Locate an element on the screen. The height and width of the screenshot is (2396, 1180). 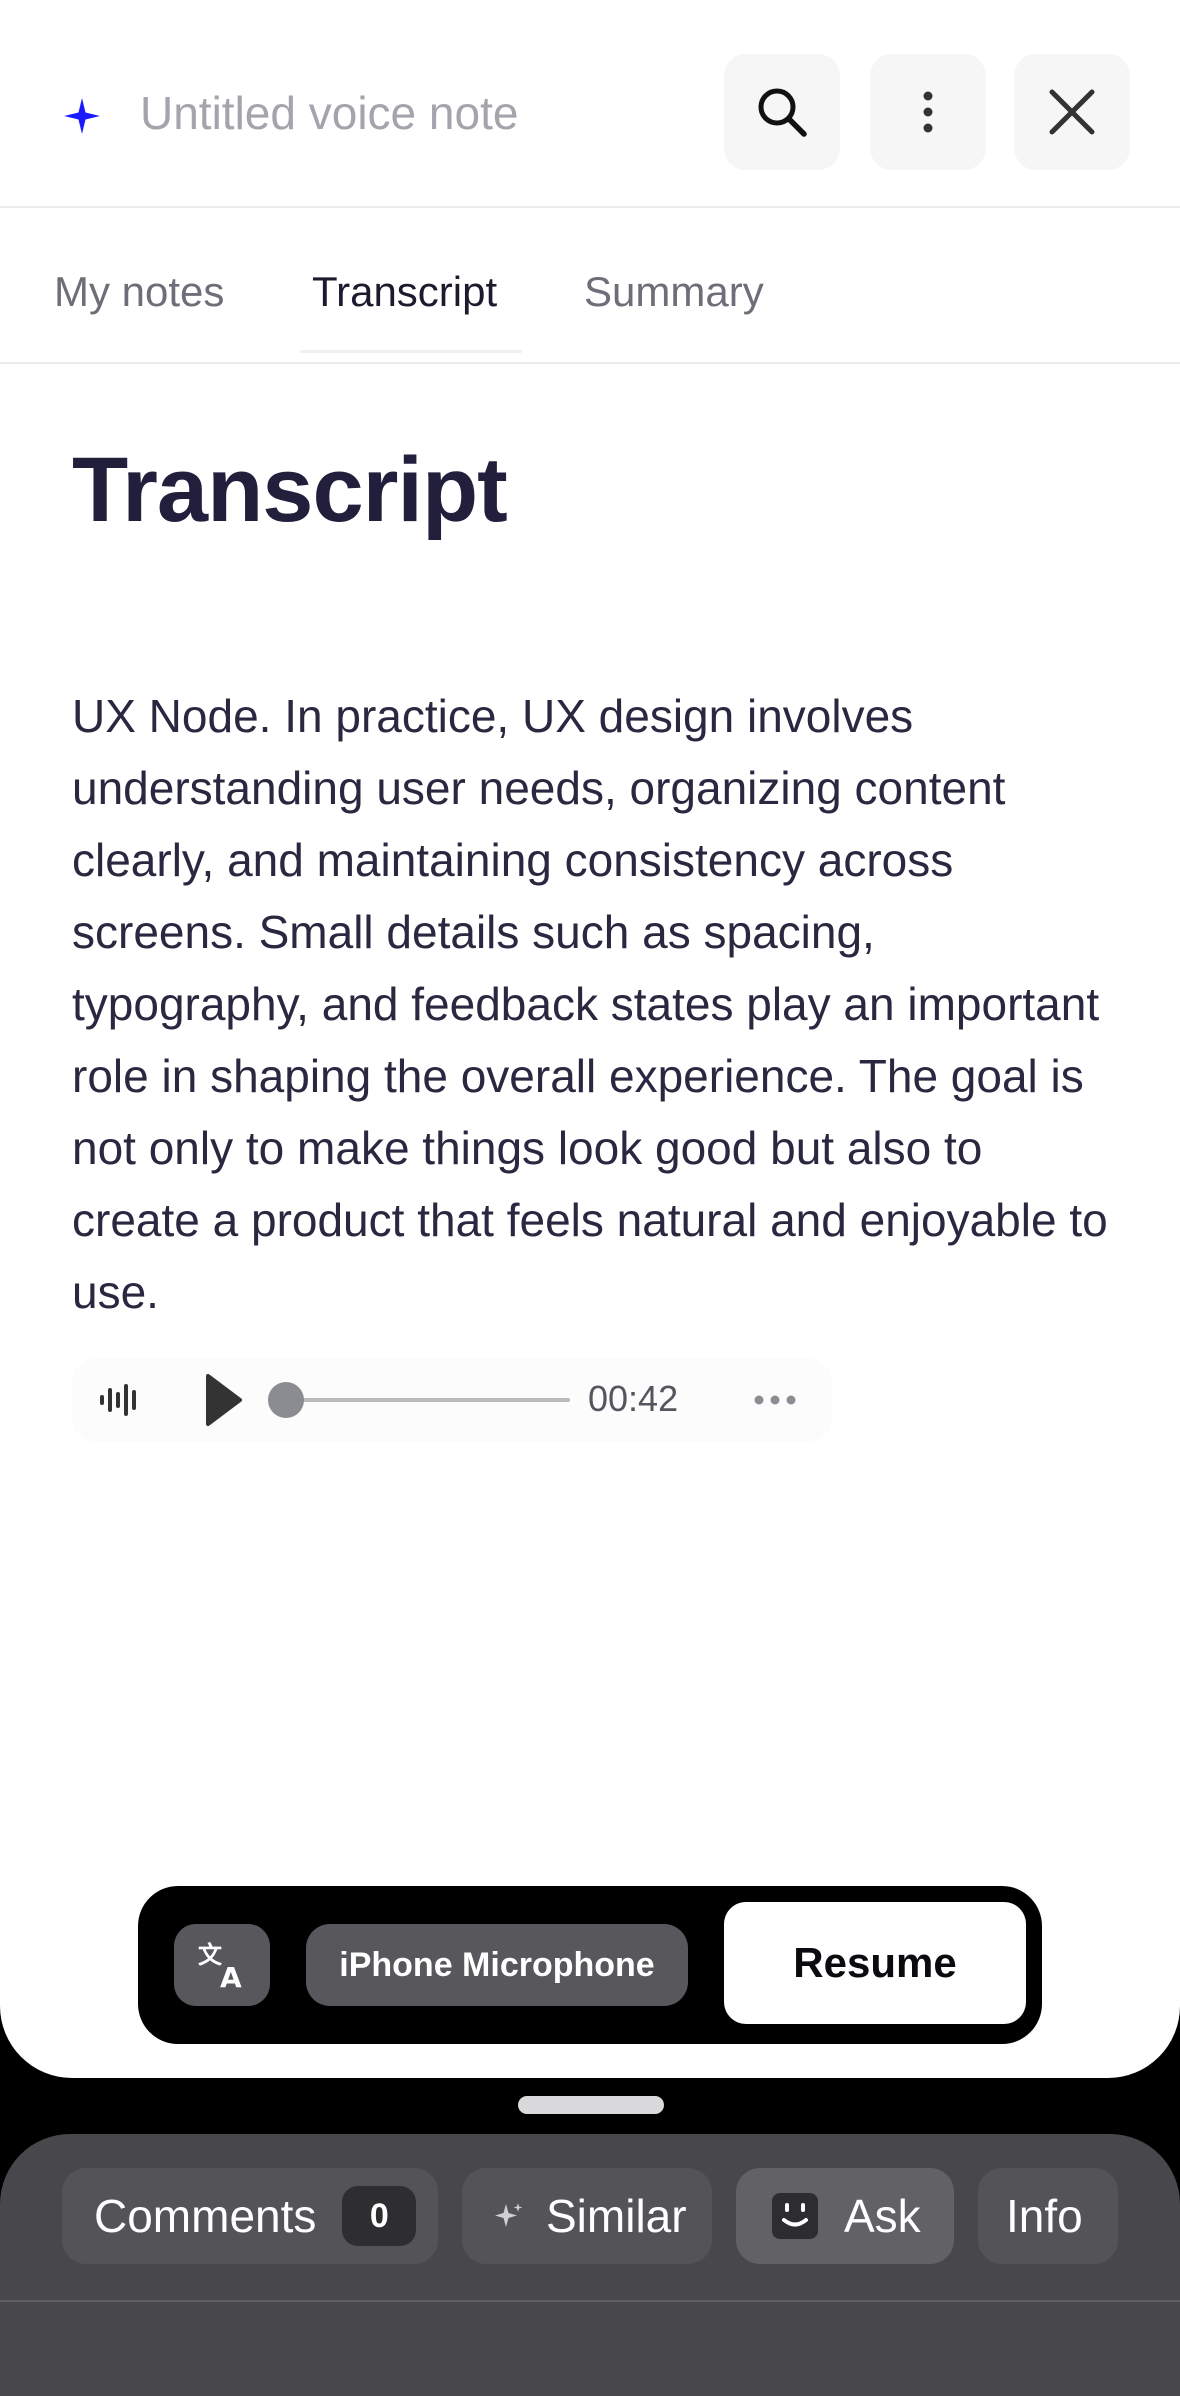
translate-icon: 文 A is located at coordinates (220, 1967).